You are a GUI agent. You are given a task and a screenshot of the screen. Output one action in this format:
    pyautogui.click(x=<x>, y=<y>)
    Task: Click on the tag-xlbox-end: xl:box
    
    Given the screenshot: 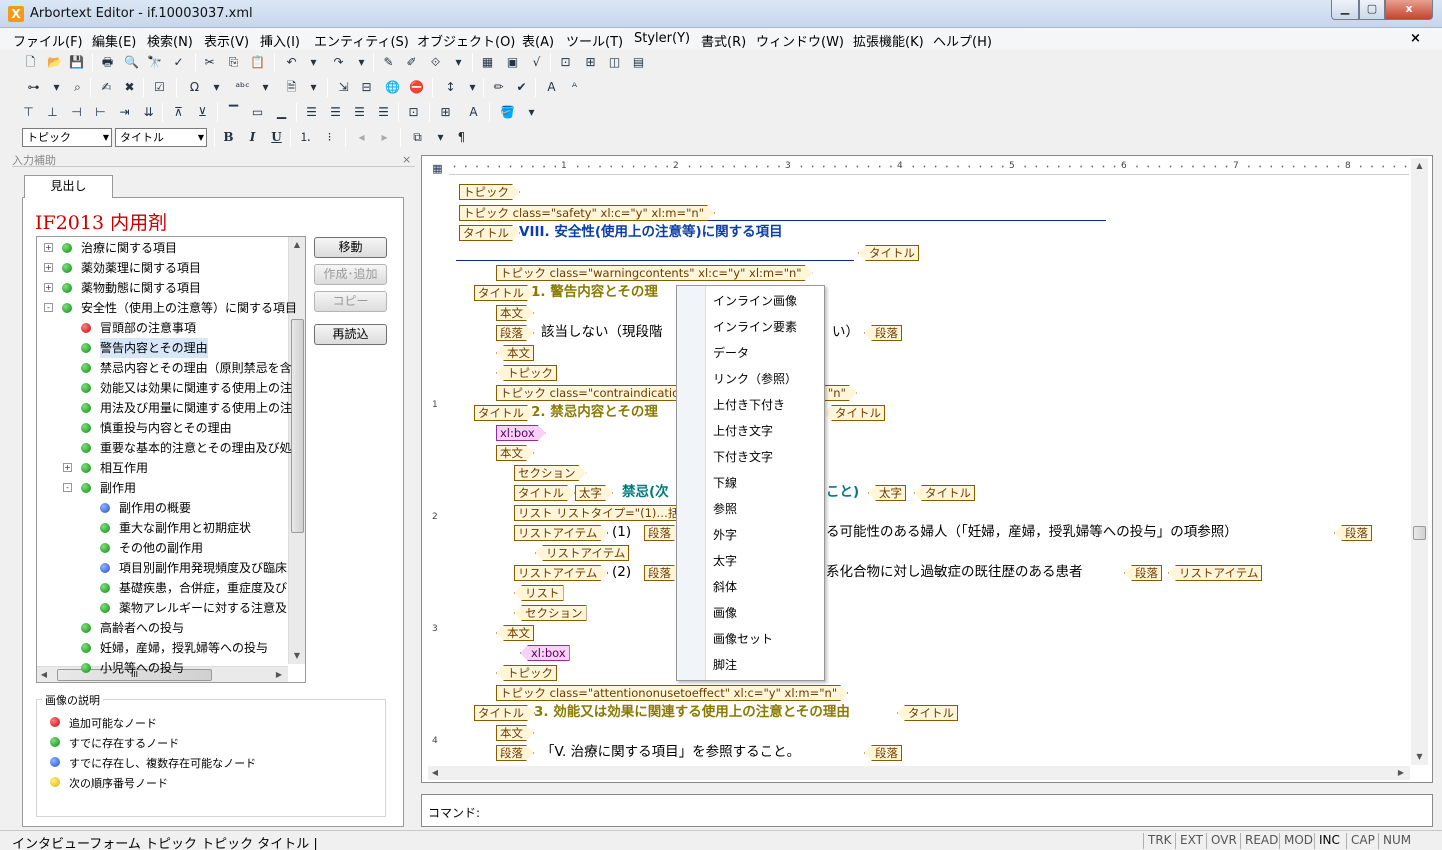 What is the action you would take?
    pyautogui.click(x=545, y=653)
    